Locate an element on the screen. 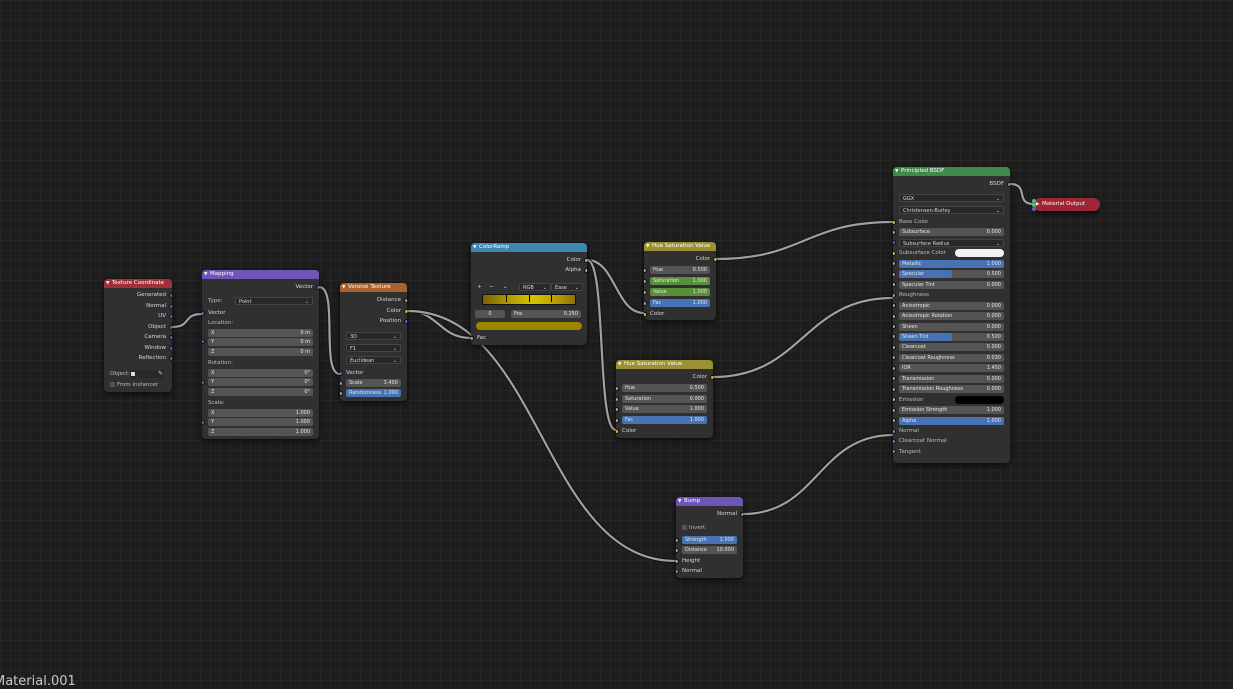 This screenshot has height=689, width=1233. location-y: Y 0 m is located at coordinates (260, 342).